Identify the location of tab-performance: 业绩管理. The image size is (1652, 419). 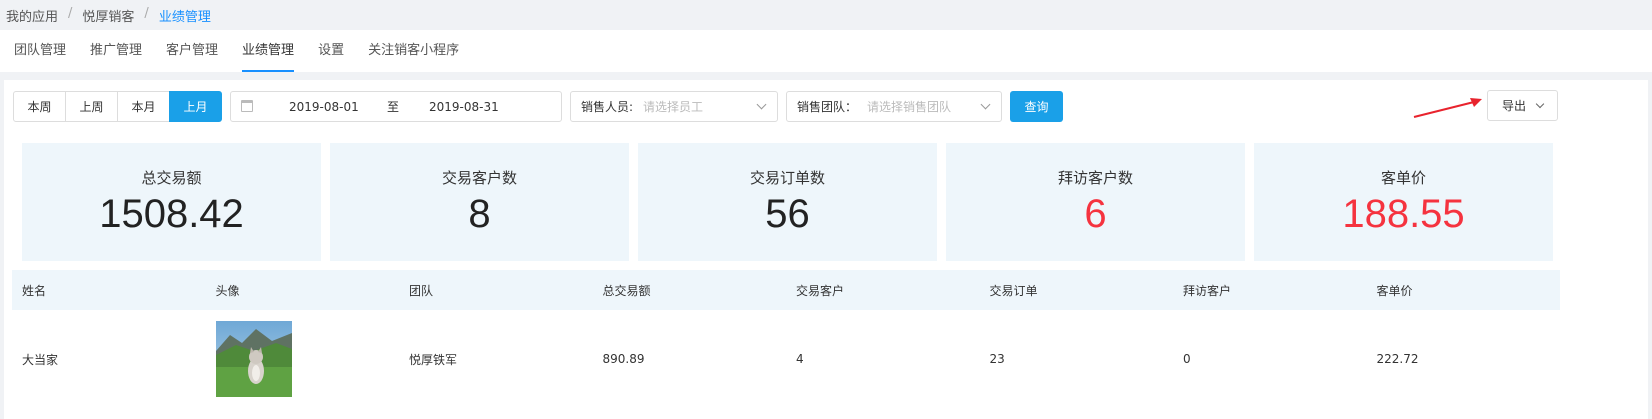
(268, 51).